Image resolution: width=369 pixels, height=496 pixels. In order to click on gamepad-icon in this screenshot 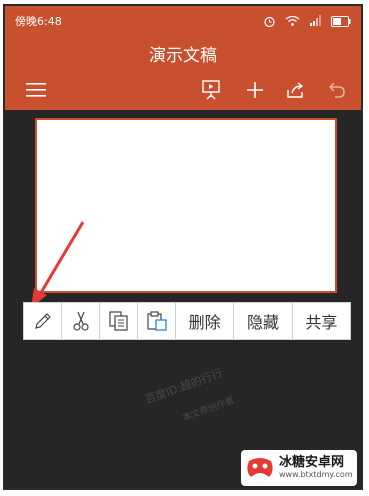, I will do `click(260, 467)`.